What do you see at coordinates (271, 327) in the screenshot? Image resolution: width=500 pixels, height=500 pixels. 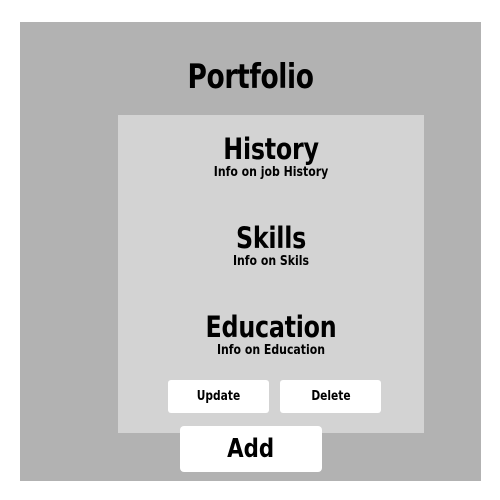 I see `education-title: Education` at bounding box center [271, 327].